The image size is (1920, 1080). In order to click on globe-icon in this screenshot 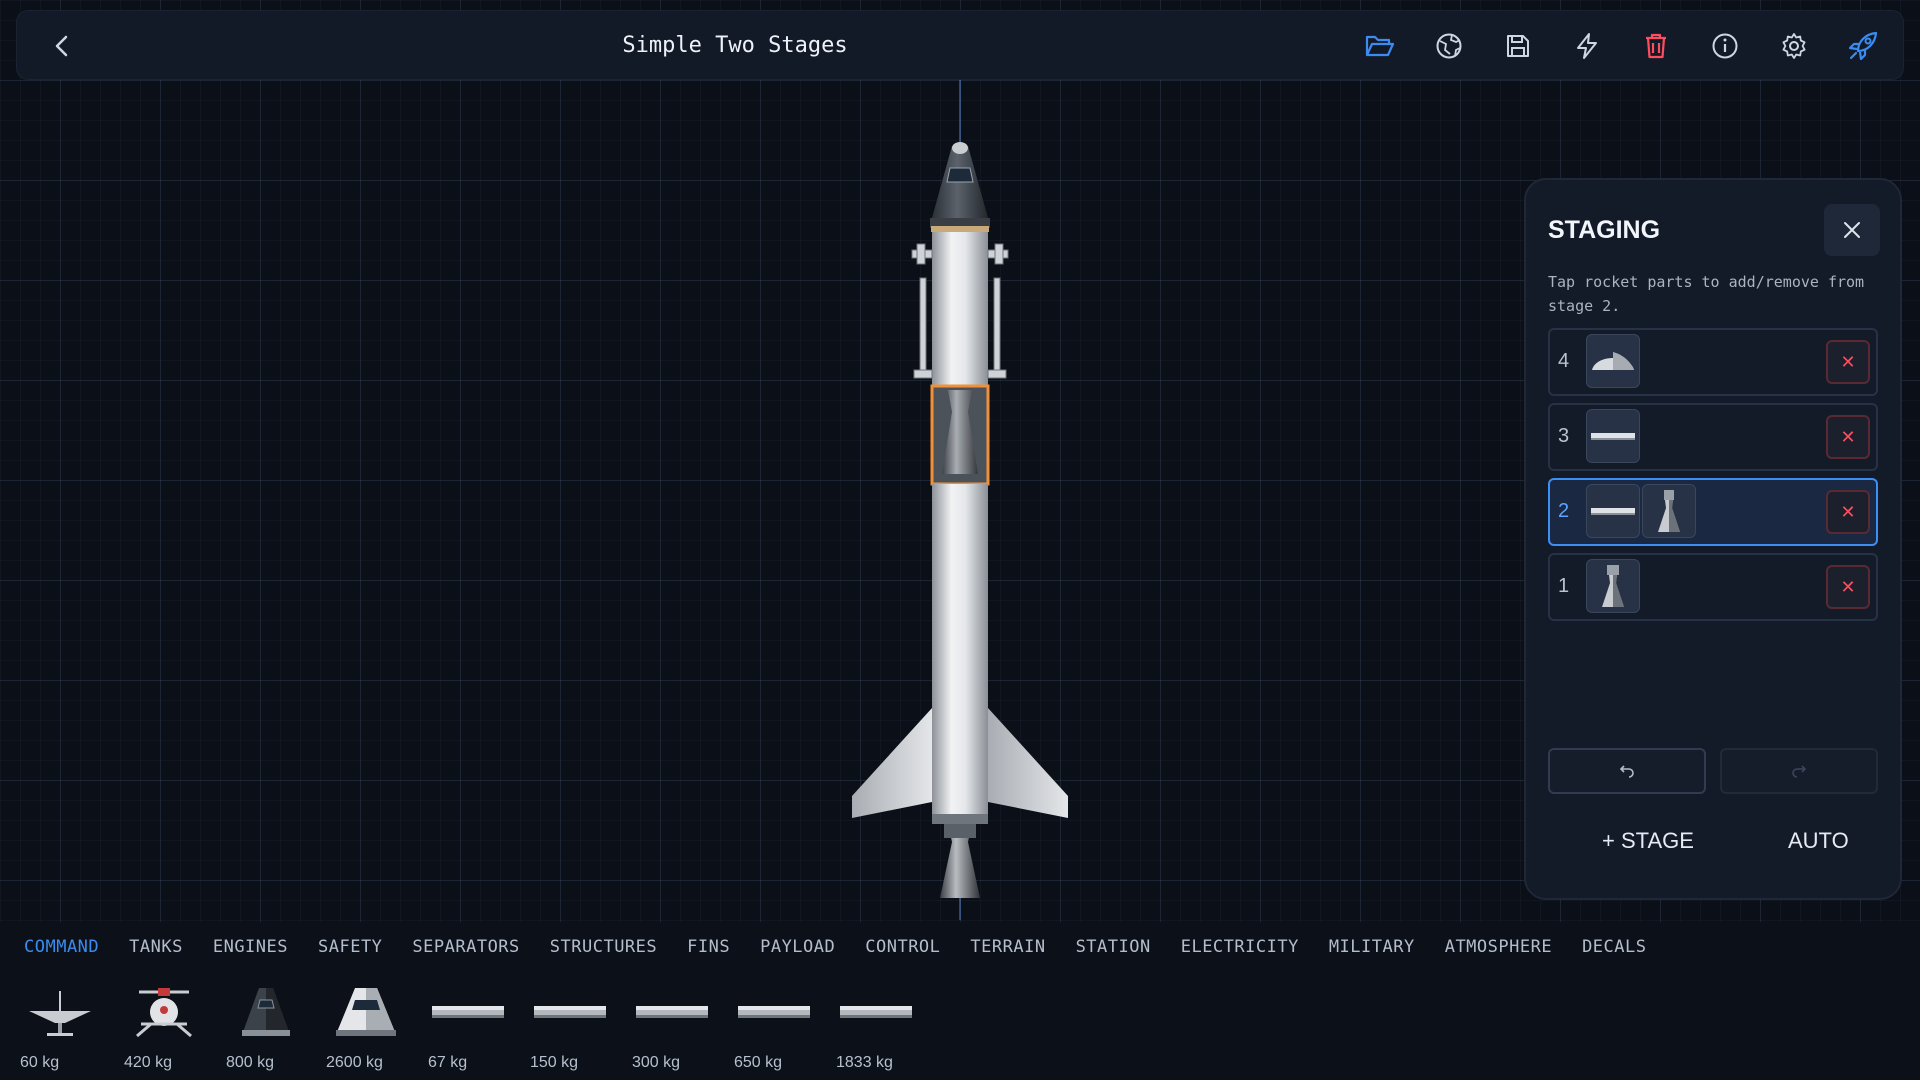, I will do `click(1449, 46)`.